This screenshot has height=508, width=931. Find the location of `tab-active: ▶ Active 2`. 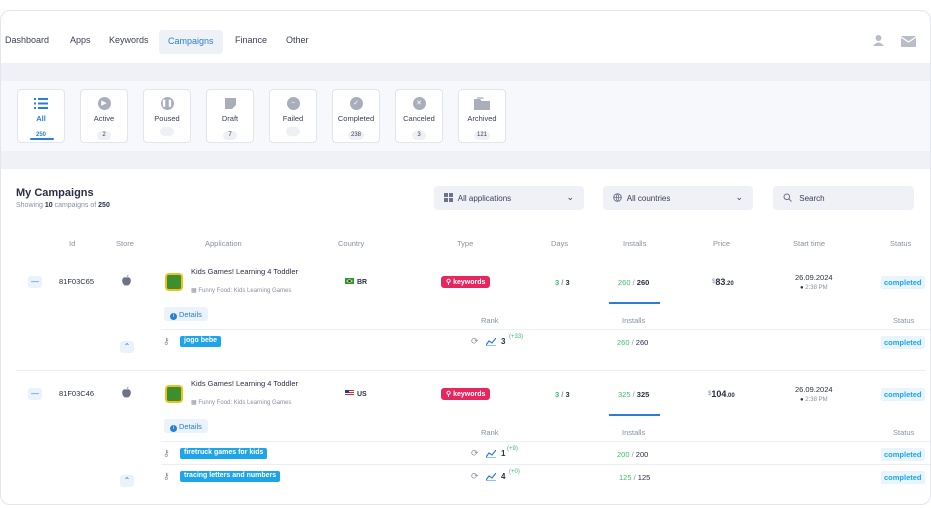

tab-active: ▶ Active 2 is located at coordinates (104, 116).